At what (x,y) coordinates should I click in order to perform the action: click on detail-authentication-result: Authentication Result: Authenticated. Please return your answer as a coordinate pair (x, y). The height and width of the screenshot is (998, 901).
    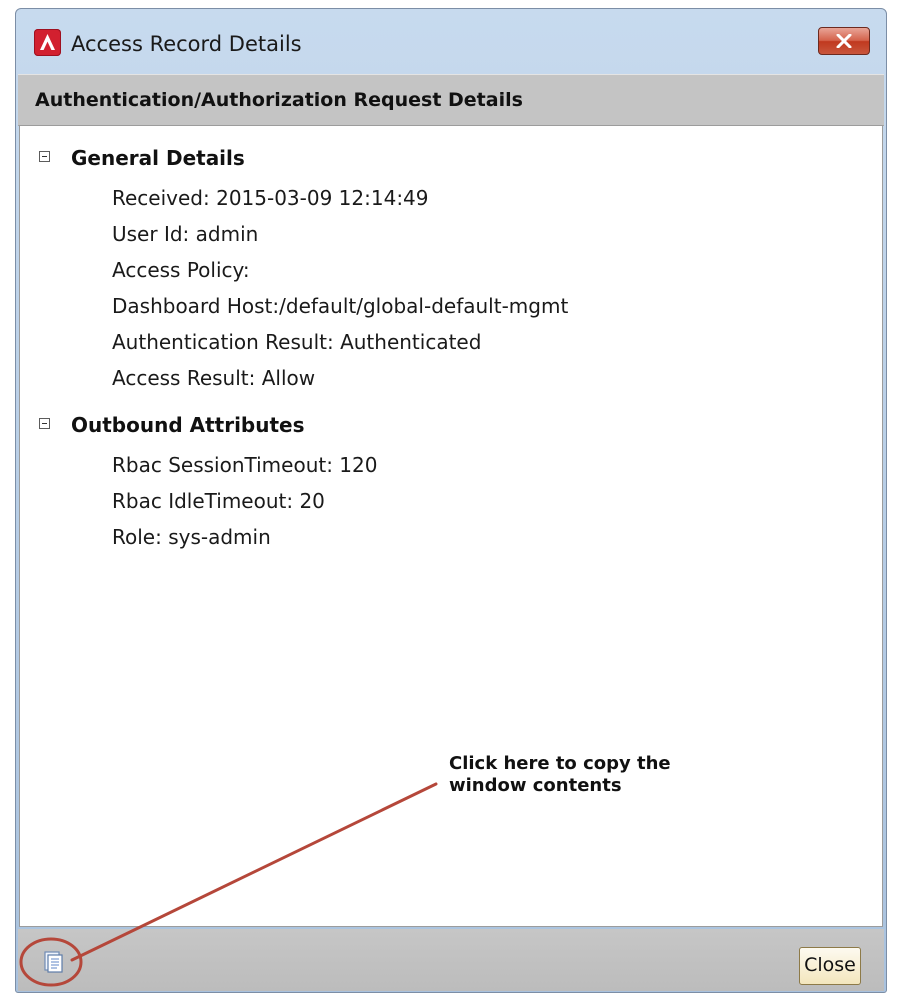
    Looking at the image, I should click on (297, 342).